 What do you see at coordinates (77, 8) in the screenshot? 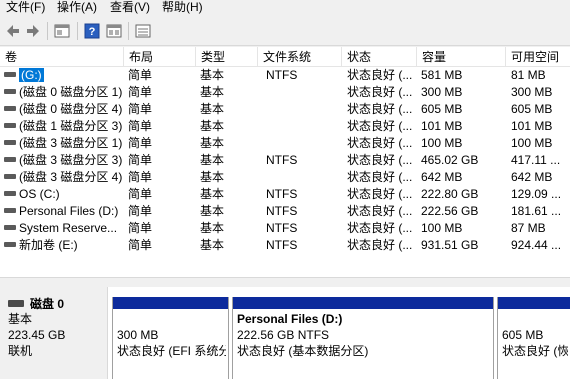
I see `menu-action: 操作(A)` at bounding box center [77, 8].